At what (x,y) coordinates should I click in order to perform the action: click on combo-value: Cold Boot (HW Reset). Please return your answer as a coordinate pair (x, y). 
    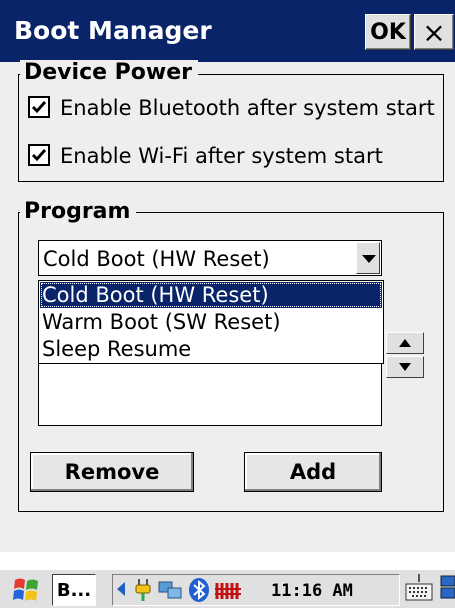
    Looking at the image, I should click on (156, 259).